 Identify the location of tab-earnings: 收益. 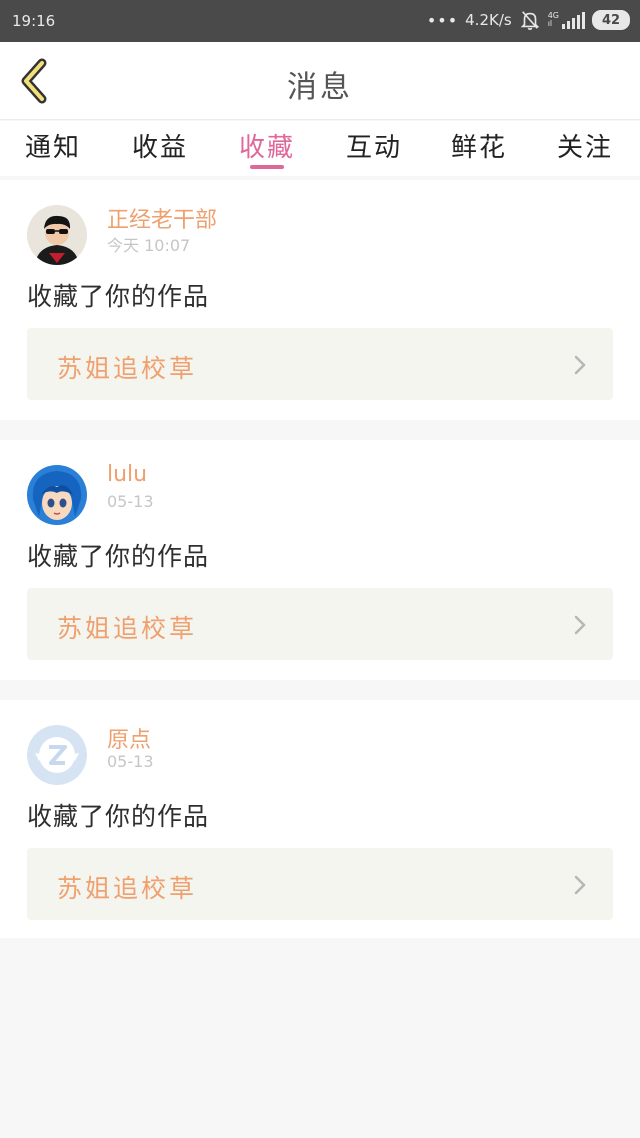
(160, 145).